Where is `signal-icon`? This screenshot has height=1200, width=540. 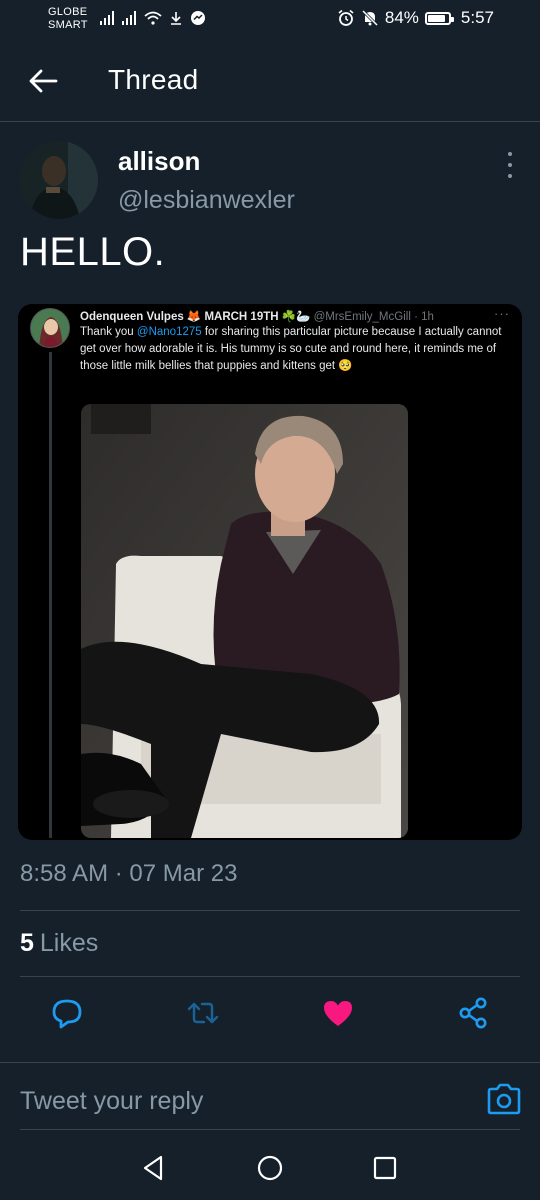
signal-icon is located at coordinates (107, 18).